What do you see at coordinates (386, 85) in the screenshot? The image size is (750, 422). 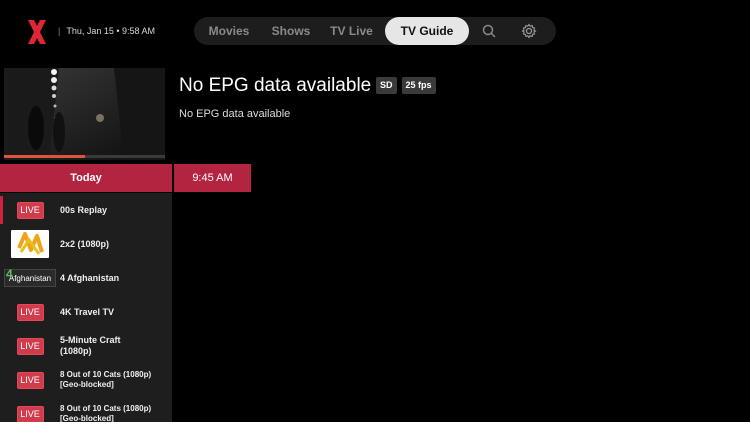 I see `resolution-badge: SD` at bounding box center [386, 85].